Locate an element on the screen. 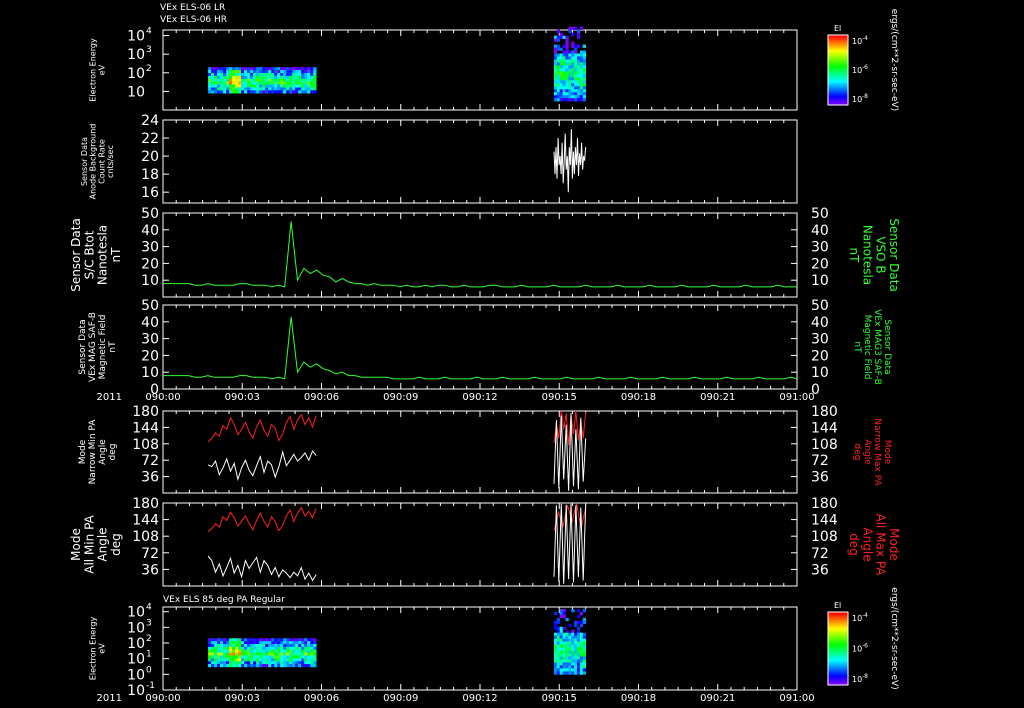 This screenshot has height=708, width=1024. y-axis-label-line: deg is located at coordinates (113, 452).